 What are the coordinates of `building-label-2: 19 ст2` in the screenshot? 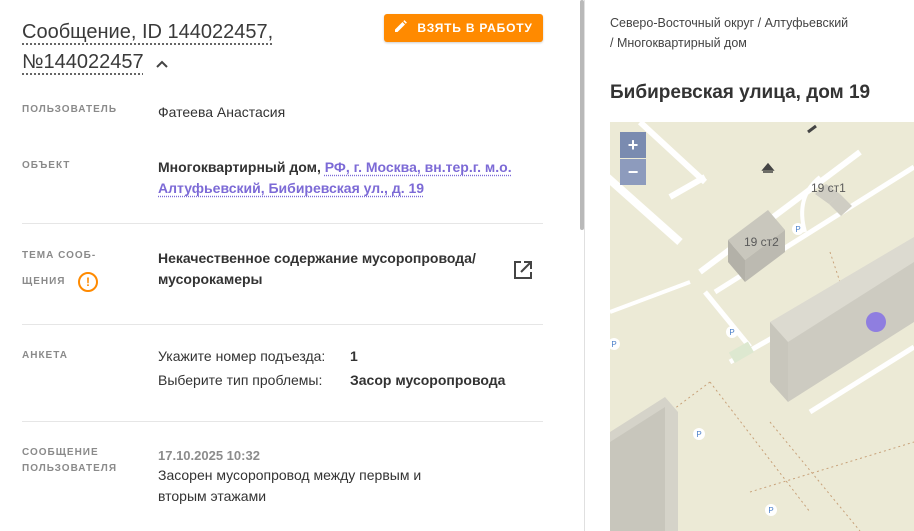 It's located at (761, 242).